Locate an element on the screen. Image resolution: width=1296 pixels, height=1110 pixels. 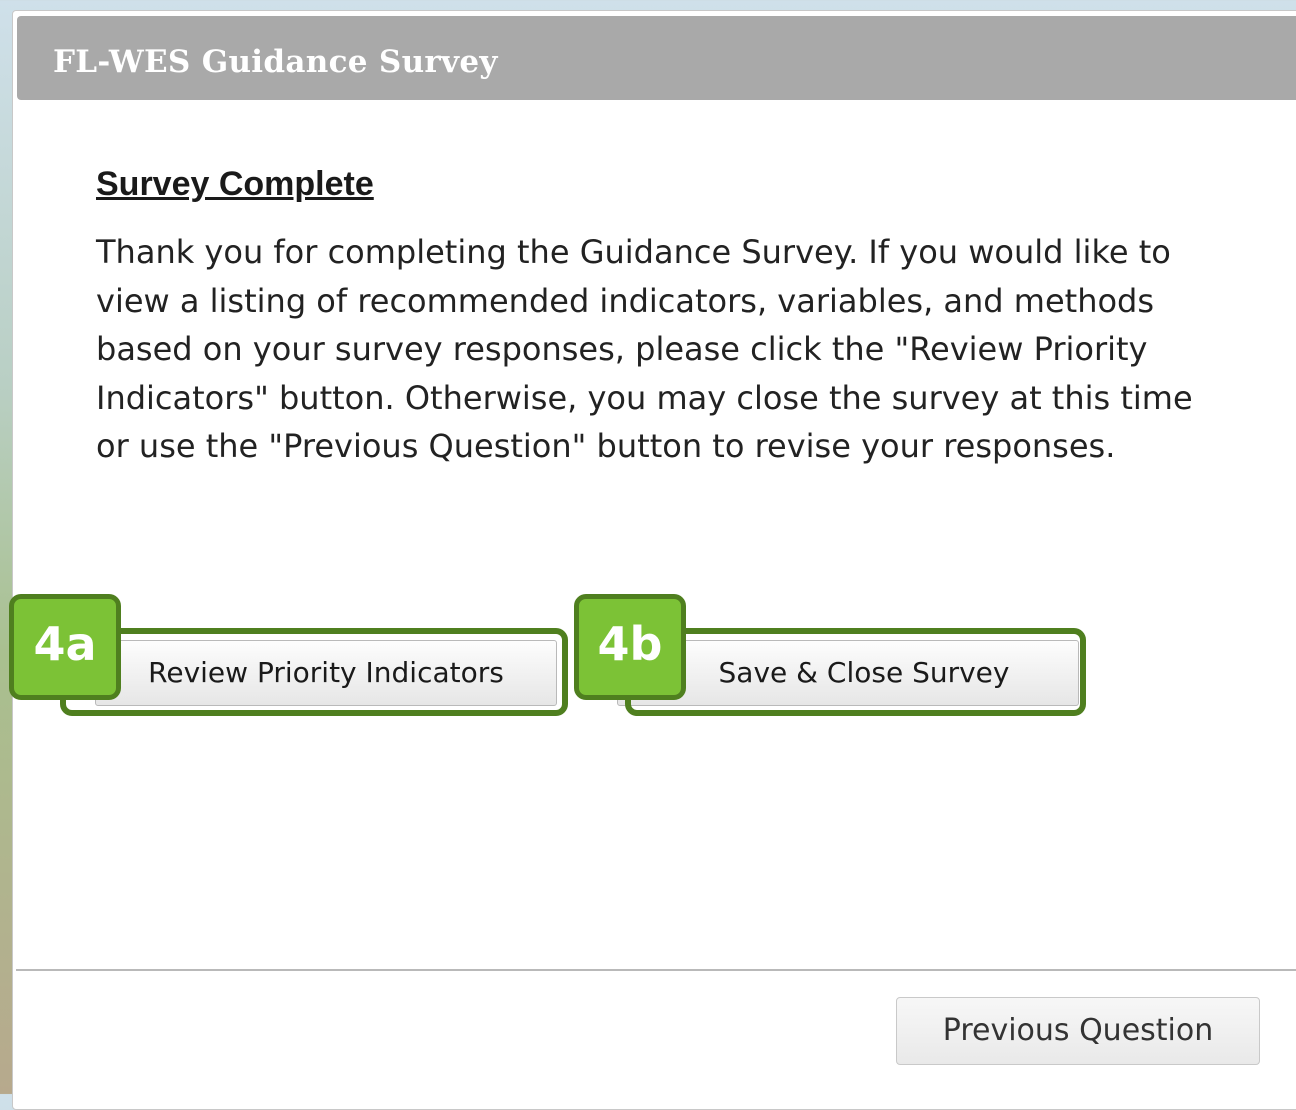
footer-divider is located at coordinates (656, 970).